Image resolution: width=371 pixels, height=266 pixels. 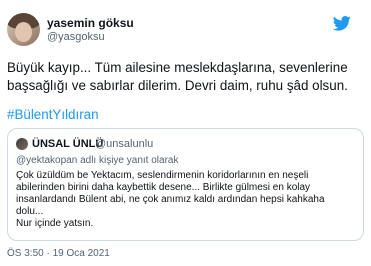 What do you see at coordinates (90, 23) in the screenshot?
I see `author-name: yasemin göksu` at bounding box center [90, 23].